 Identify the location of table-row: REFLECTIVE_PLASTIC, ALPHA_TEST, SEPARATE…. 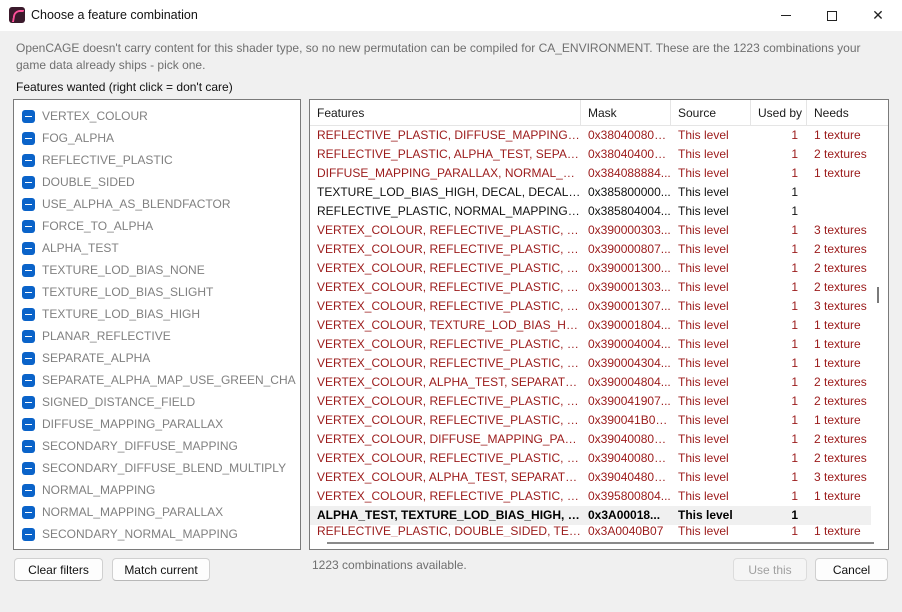
(590, 154).